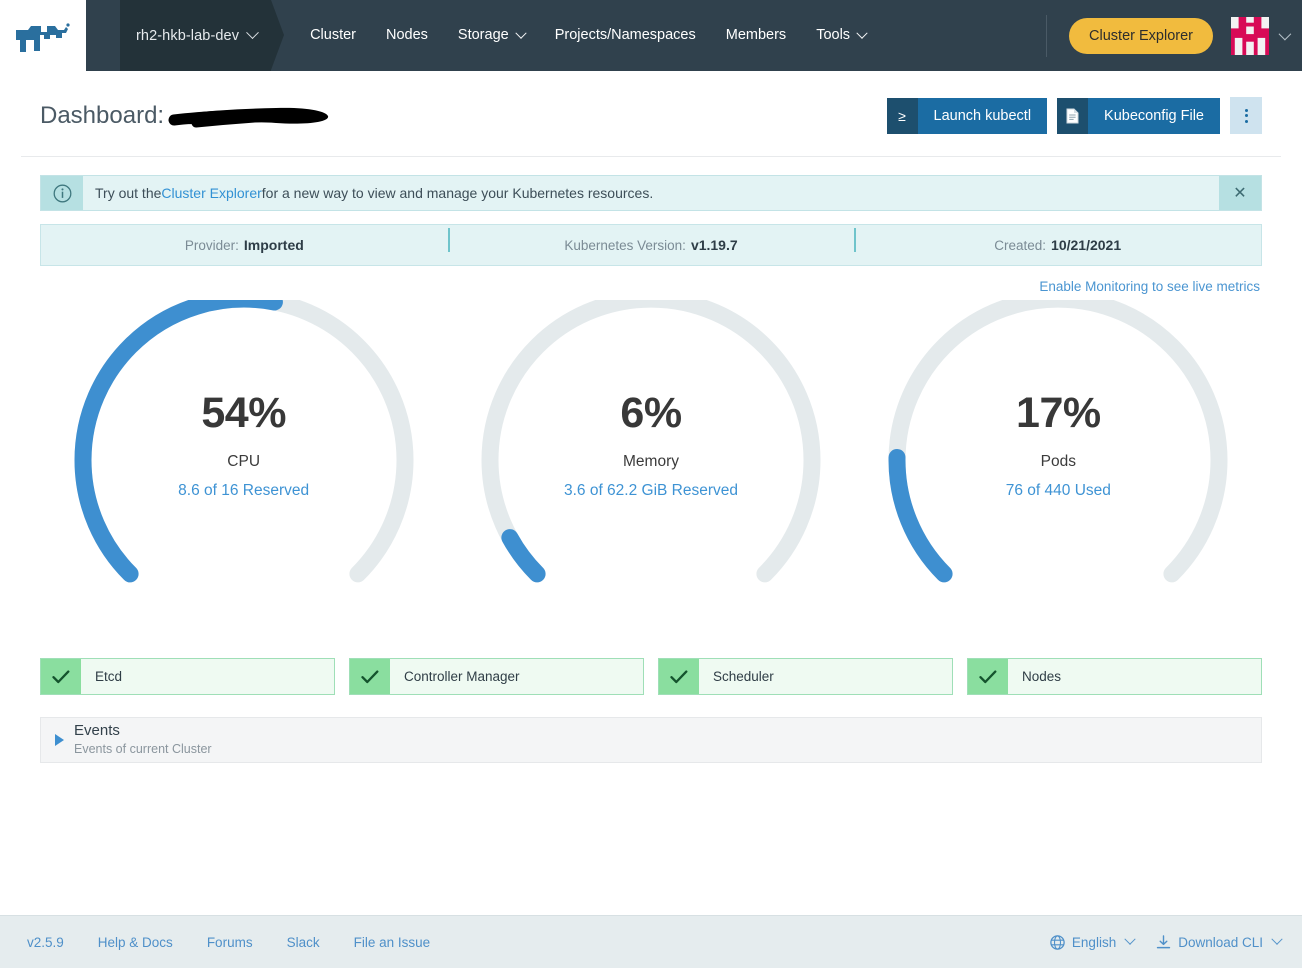  What do you see at coordinates (51, 942) in the screenshot?
I see `footer-link-version: v2.5.9` at bounding box center [51, 942].